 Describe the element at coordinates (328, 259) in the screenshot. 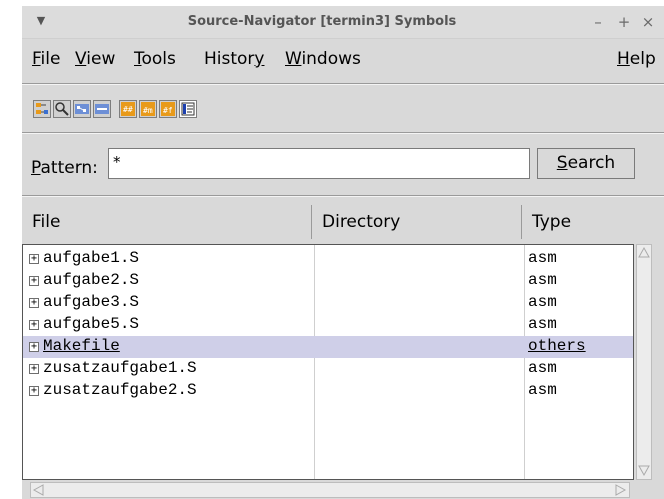

I see `list-item: + aufgabe1.S asm` at that location.